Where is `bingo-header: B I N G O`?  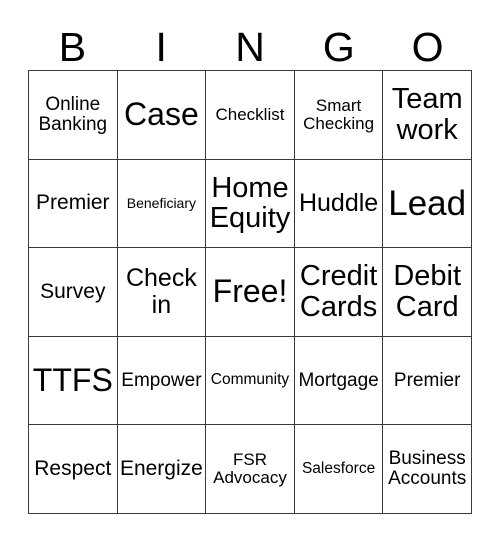
bingo-header: B I N G O is located at coordinates (250, 39).